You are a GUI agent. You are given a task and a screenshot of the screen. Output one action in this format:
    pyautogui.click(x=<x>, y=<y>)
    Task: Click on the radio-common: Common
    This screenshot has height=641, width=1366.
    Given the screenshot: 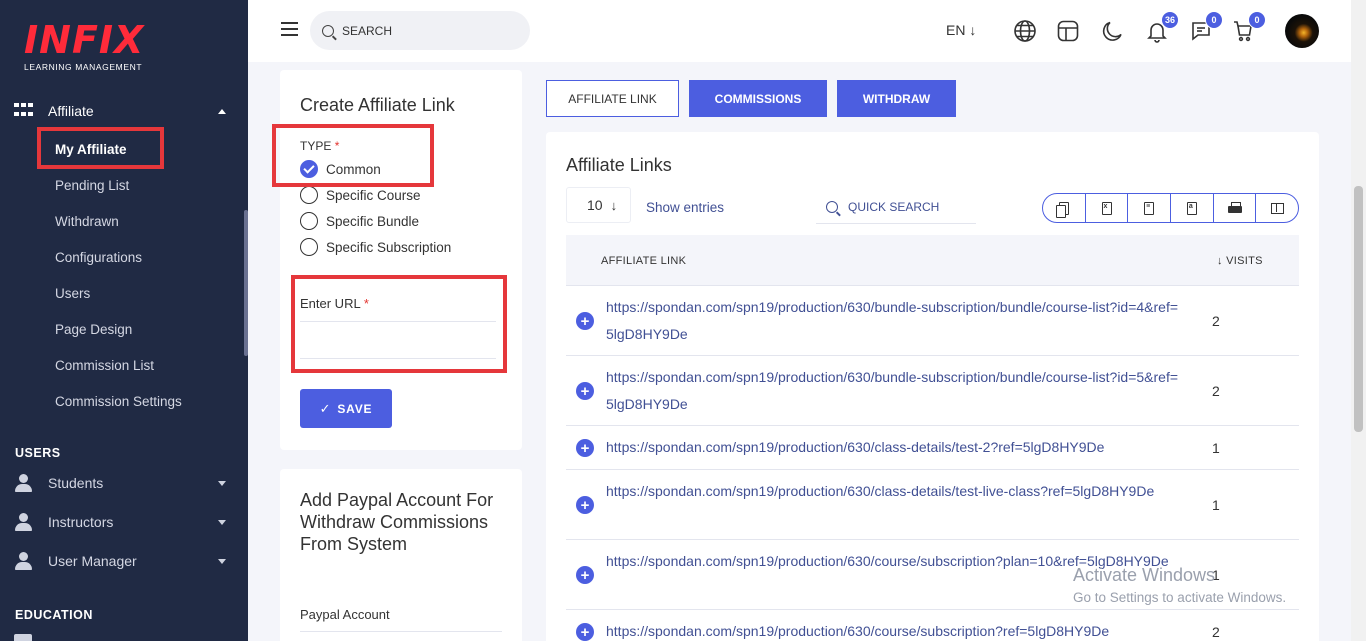 What is the action you would take?
    pyautogui.click(x=340, y=169)
    